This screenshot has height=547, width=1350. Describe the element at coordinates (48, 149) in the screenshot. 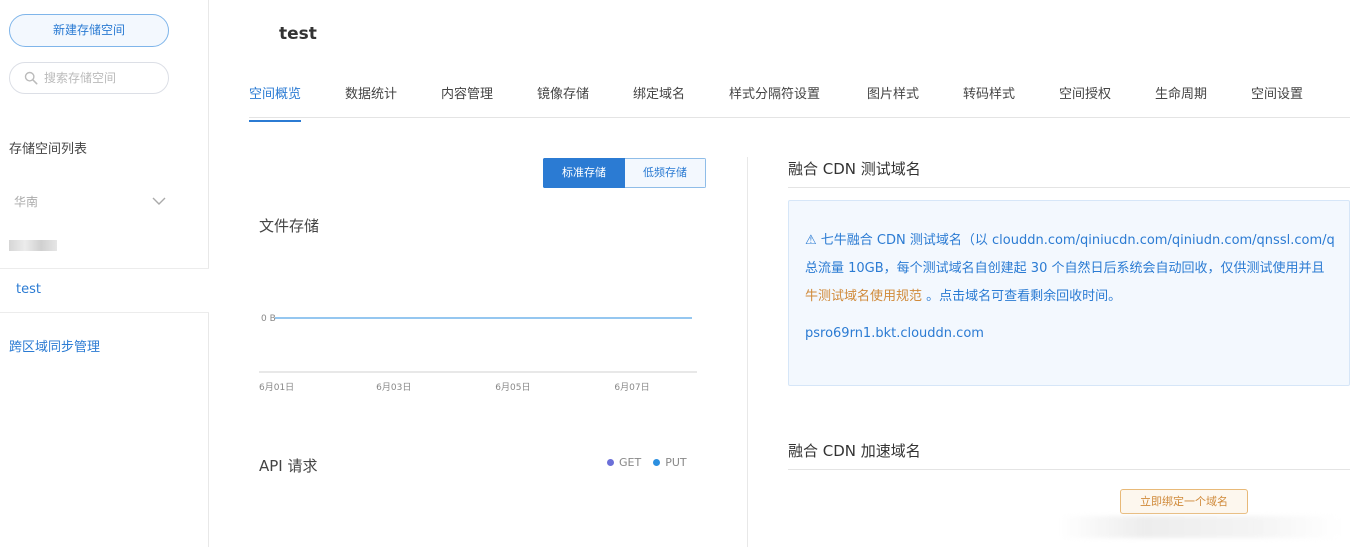

I see `bucket-list-title: 存储空间列表` at that location.